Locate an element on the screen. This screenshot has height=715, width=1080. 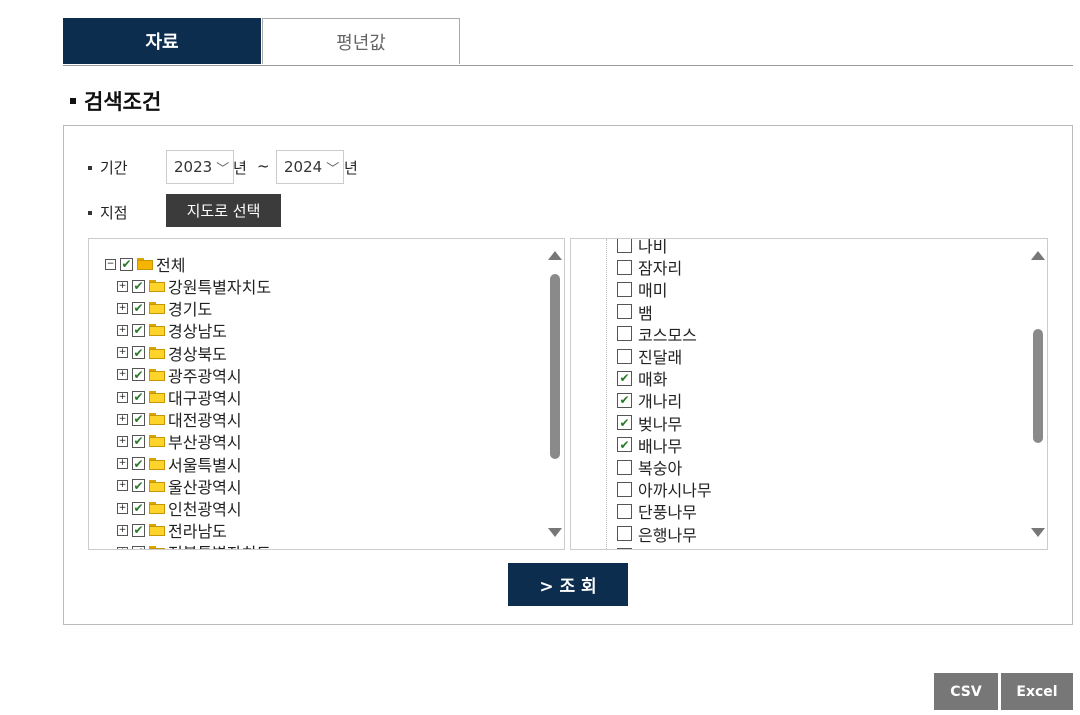
phenomenon-item: 잠자리 is located at coordinates (649, 267).